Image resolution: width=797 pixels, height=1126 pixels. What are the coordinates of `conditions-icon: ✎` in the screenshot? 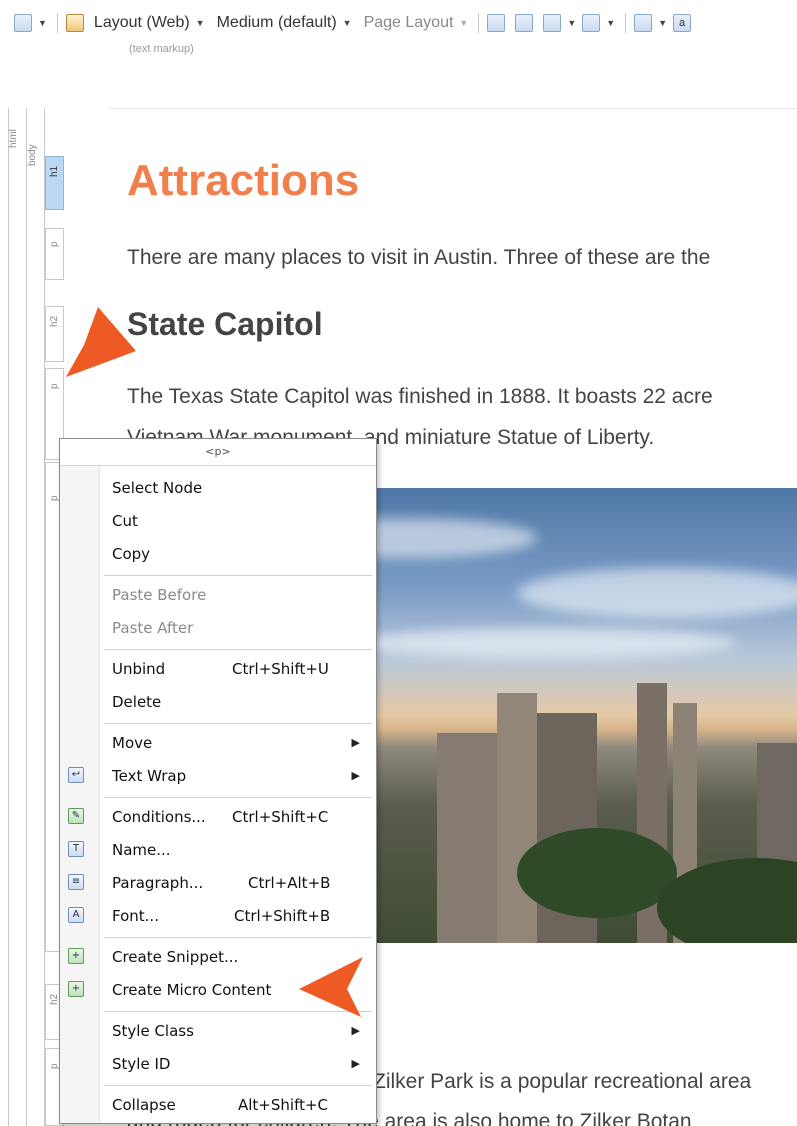 It's located at (76, 816).